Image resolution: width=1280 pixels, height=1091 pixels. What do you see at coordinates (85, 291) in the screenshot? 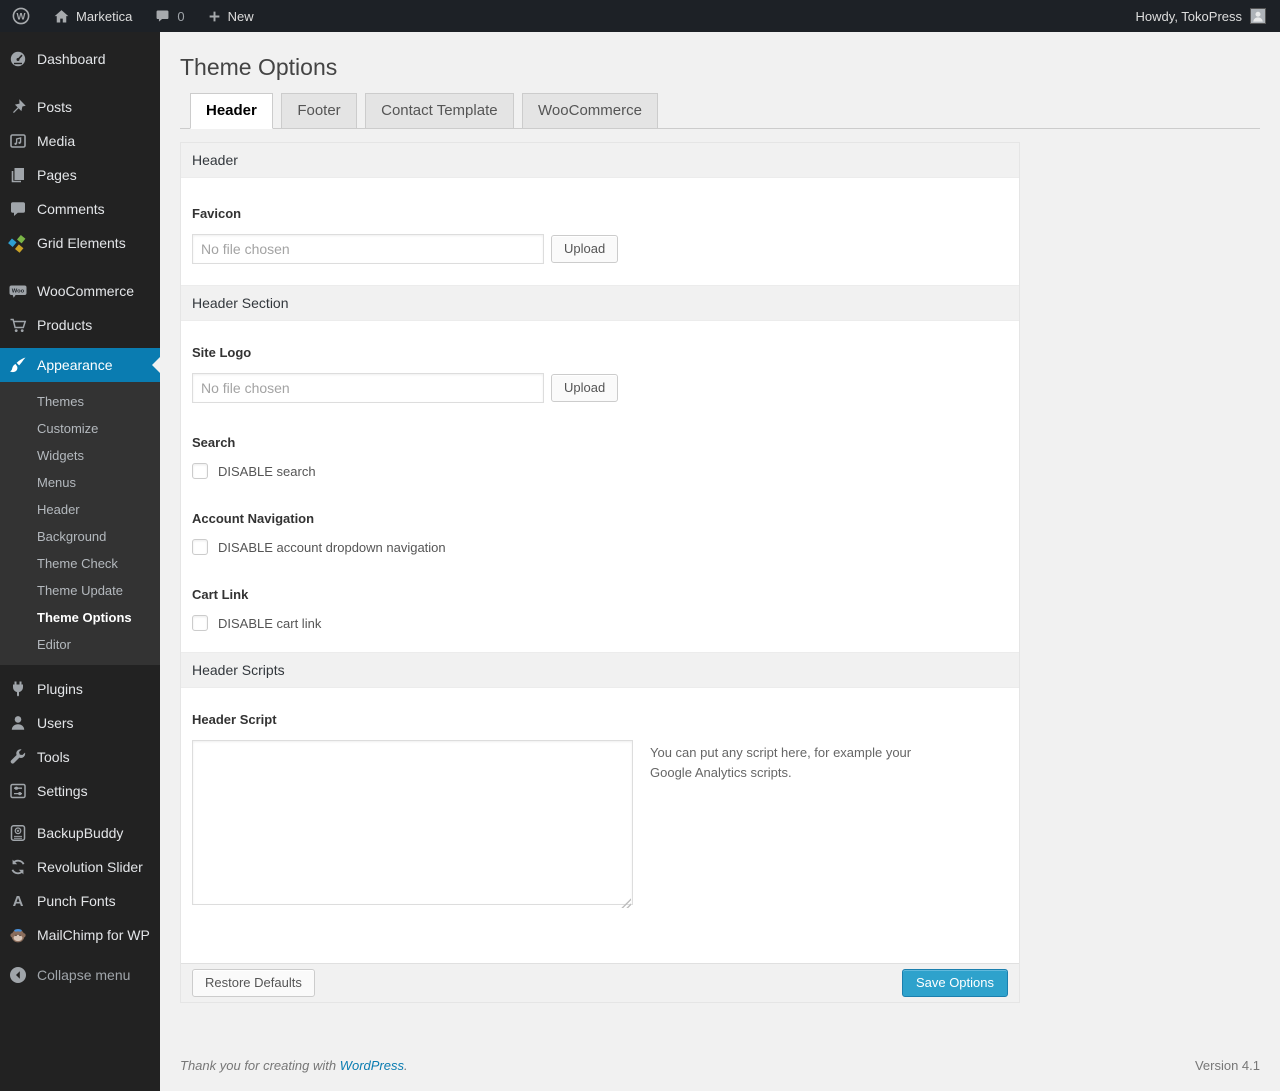
I see `sidebar-item-label: WooCommerce` at bounding box center [85, 291].